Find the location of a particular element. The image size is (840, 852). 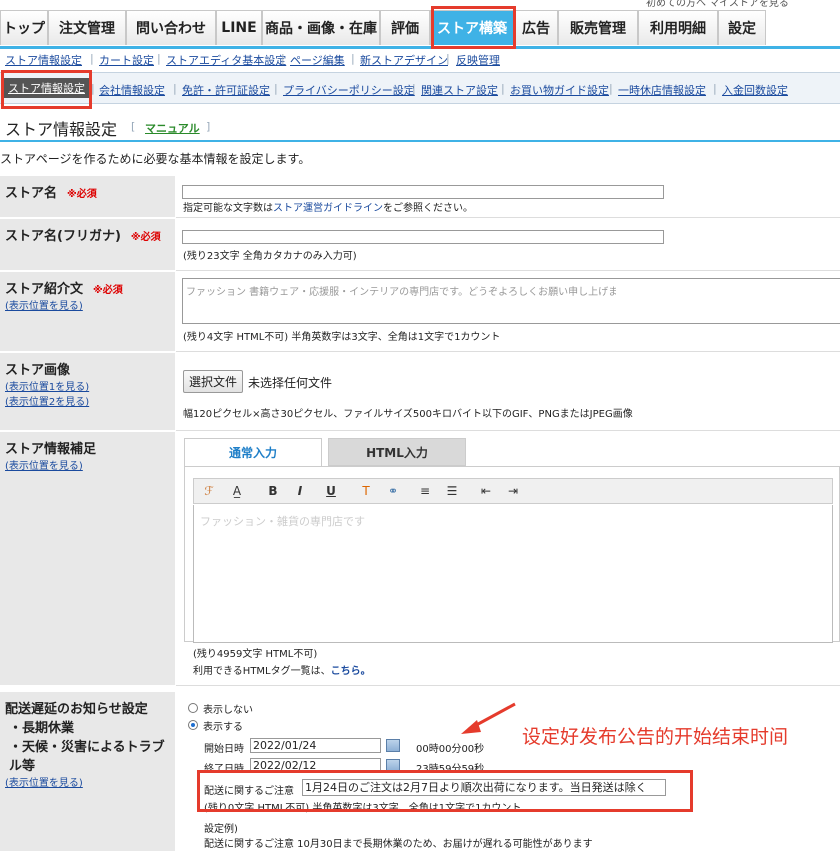

align-icon: ≡ is located at coordinates (425, 491).